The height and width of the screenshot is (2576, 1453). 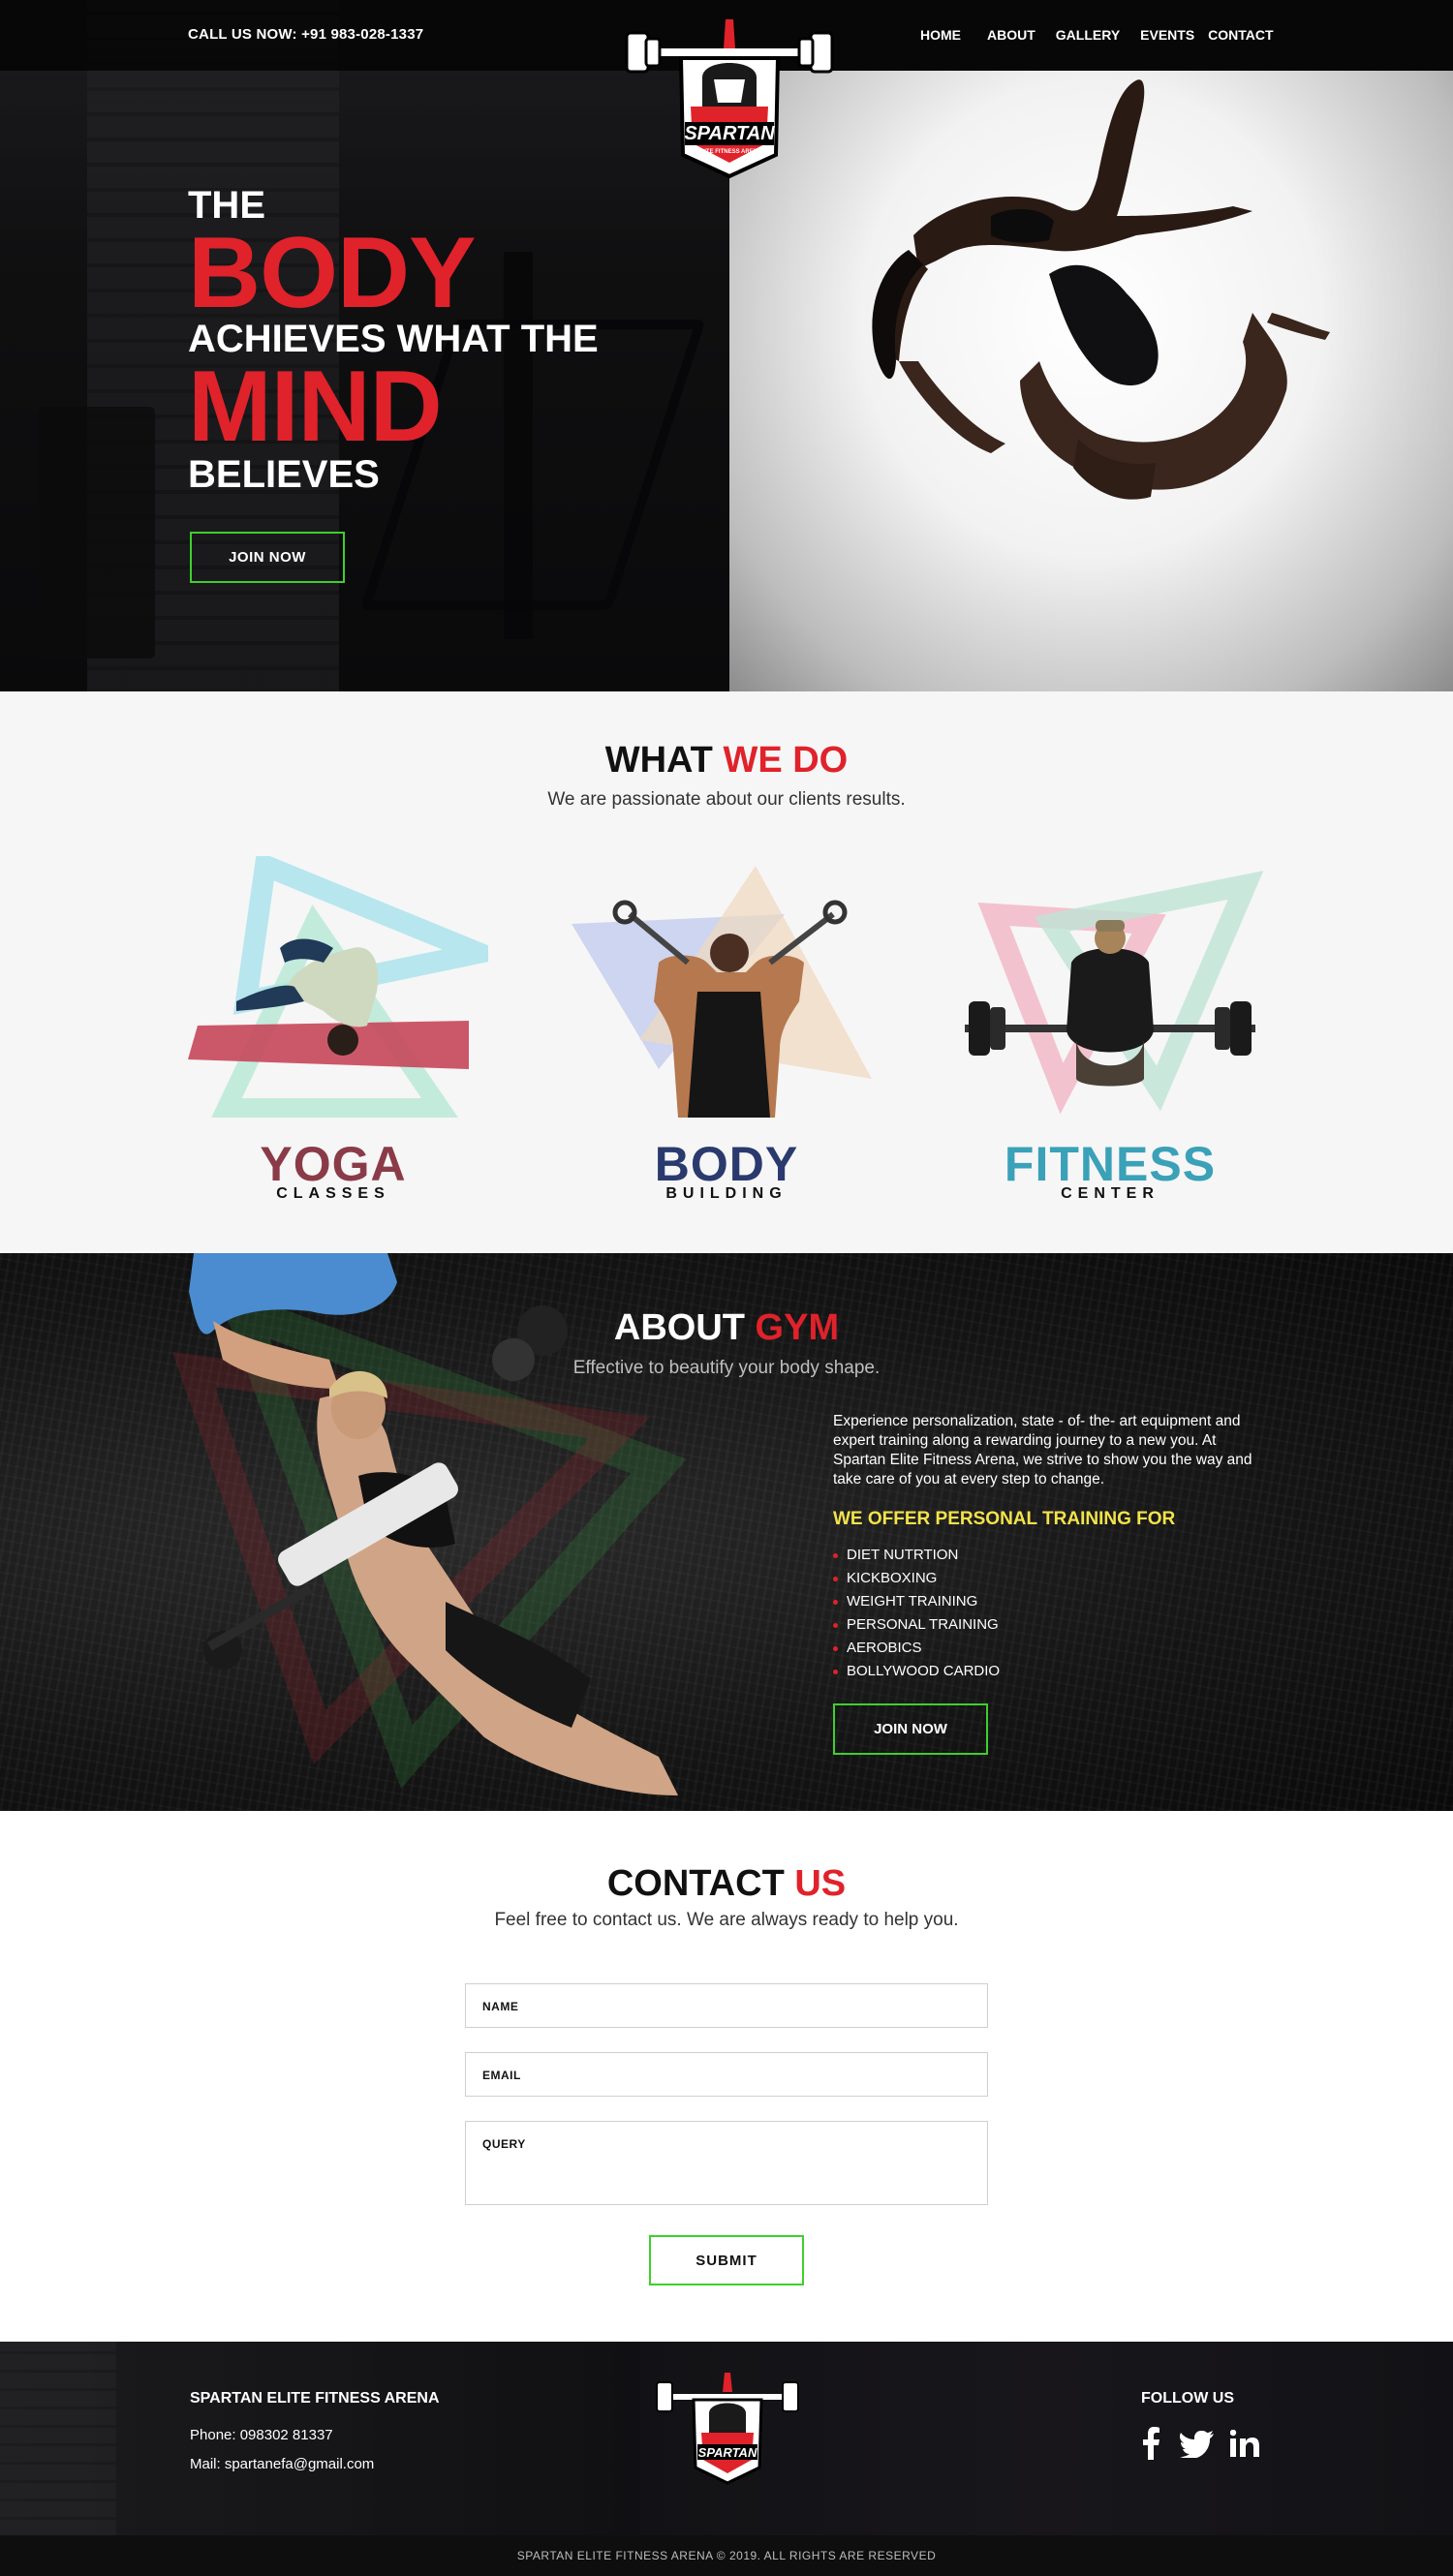 I want to click on contact-title: CONTACT US, so click(x=726, y=1883).